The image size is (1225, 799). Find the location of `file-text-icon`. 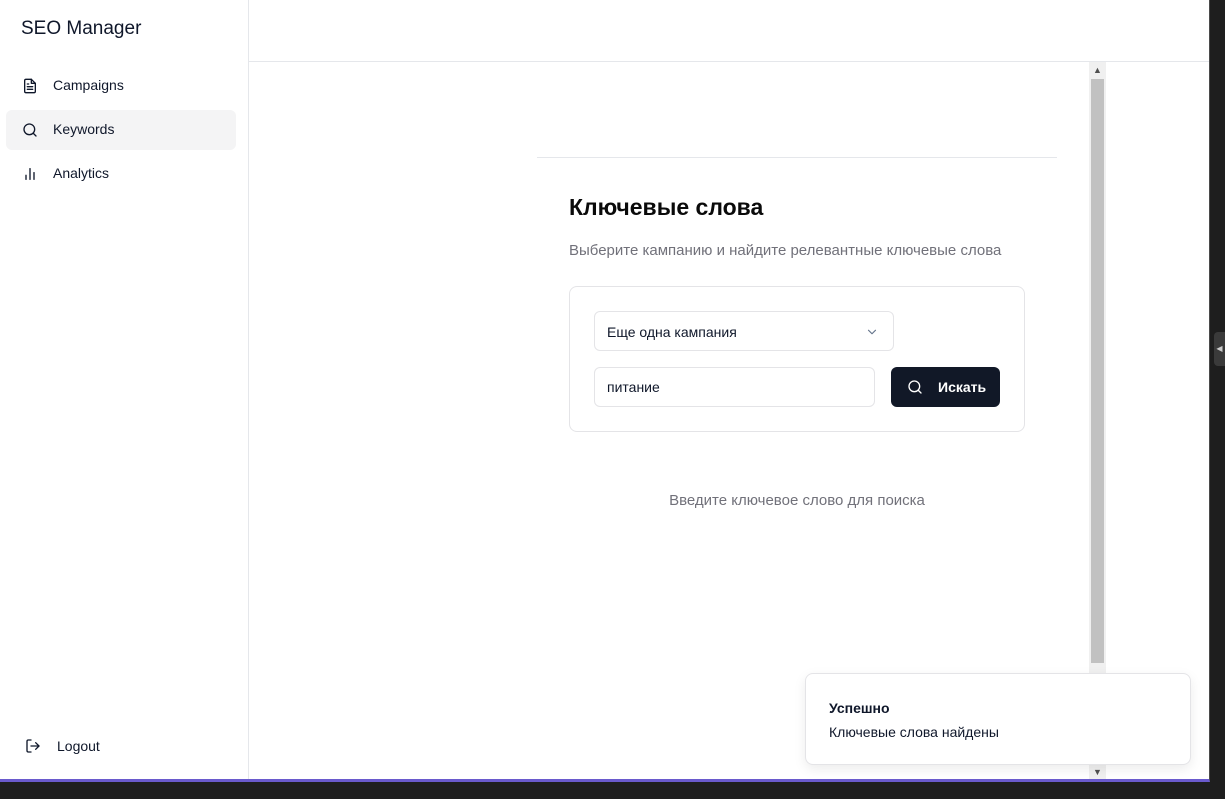

file-text-icon is located at coordinates (30, 86).